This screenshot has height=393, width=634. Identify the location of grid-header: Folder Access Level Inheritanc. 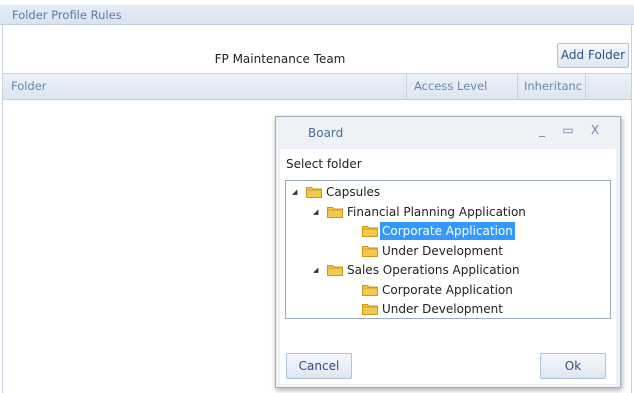
(317, 86).